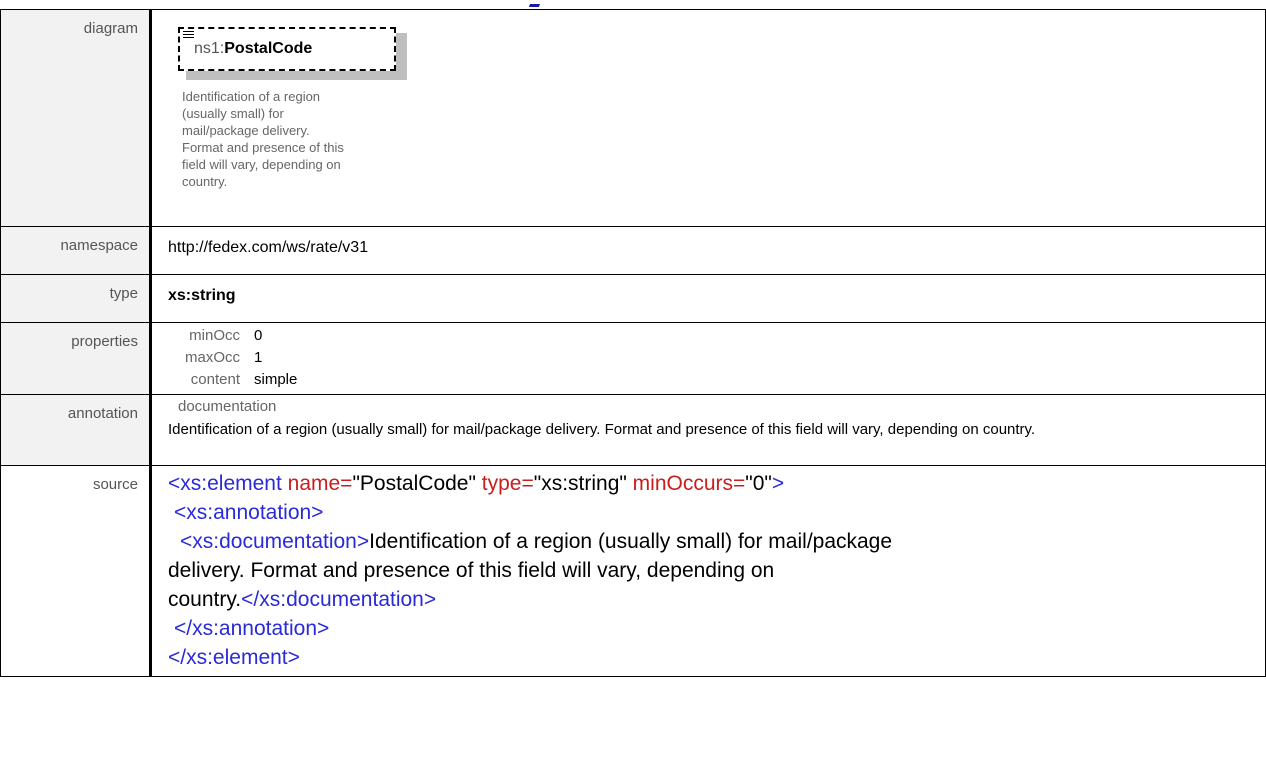 Image resolution: width=1266 pixels, height=763 pixels. What do you see at coordinates (275, 541) in the screenshot?
I see `xml-tag: <xs:documentation>` at bounding box center [275, 541].